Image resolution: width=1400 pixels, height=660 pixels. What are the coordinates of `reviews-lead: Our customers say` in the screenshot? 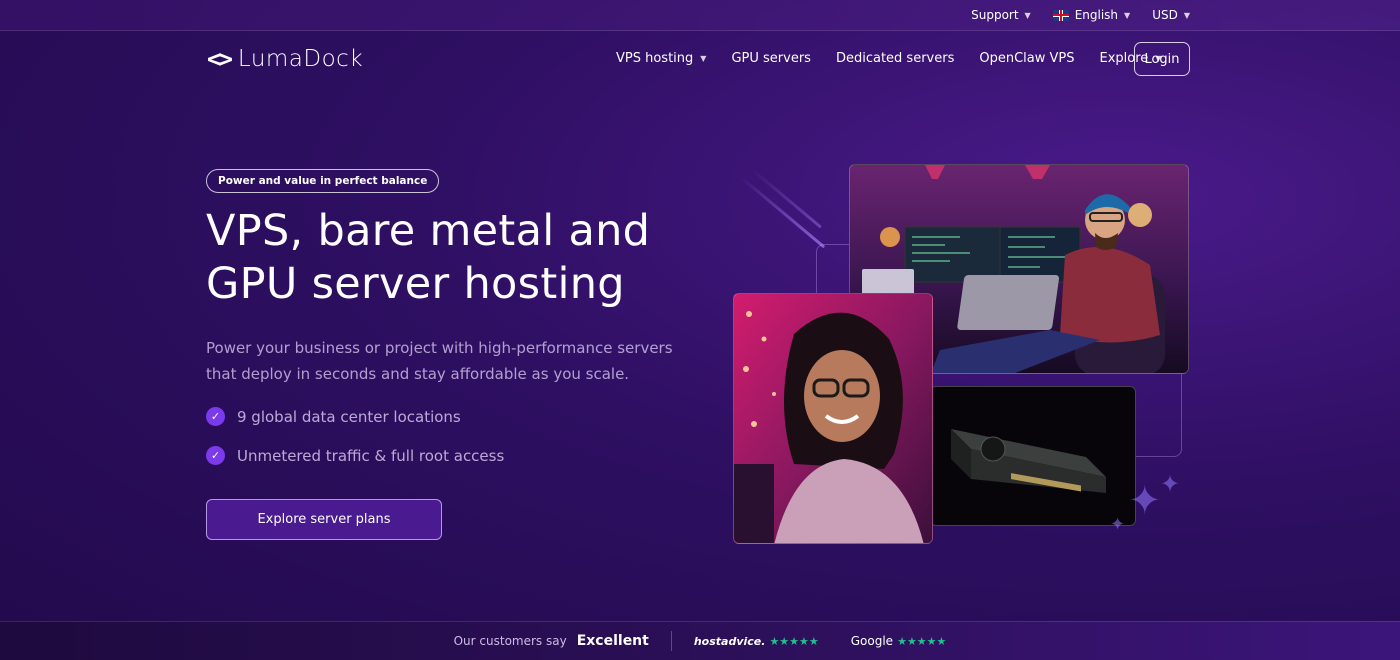 It's located at (510, 641).